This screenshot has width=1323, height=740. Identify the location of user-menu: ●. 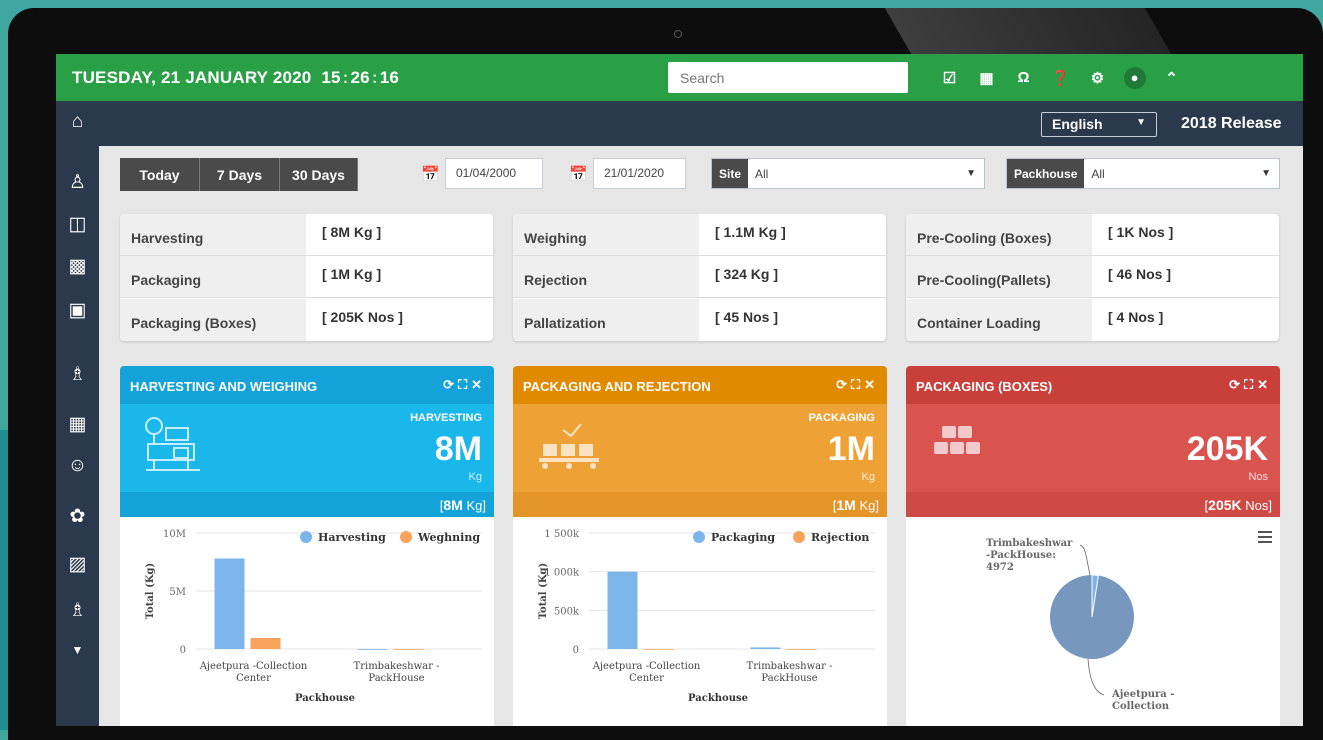
(1134, 77).